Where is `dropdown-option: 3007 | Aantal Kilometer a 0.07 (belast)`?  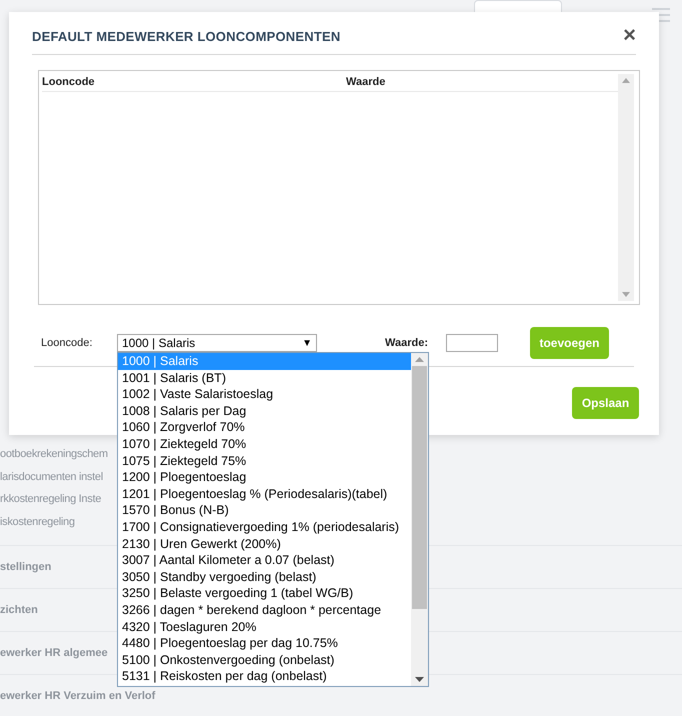 dropdown-option: 3007 | Aantal Kilometer a 0.07 (belast) is located at coordinates (264, 560).